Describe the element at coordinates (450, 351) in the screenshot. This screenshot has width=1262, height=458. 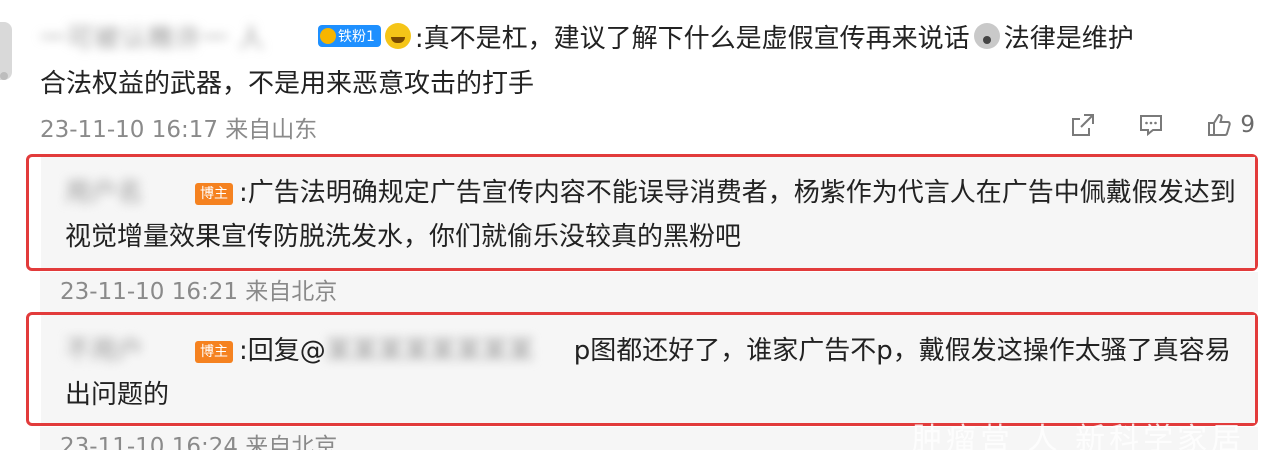
I see `mention-link: 某某某某某某某某` at that location.